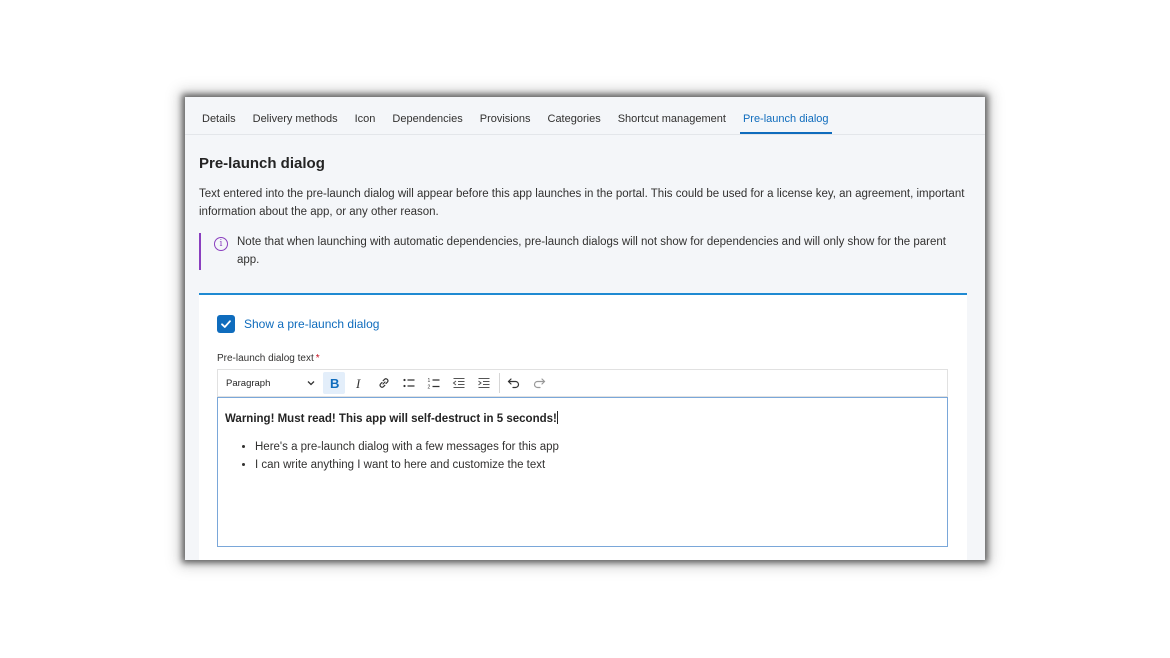 The image size is (1170, 658). I want to click on link-button, so click(384, 383).